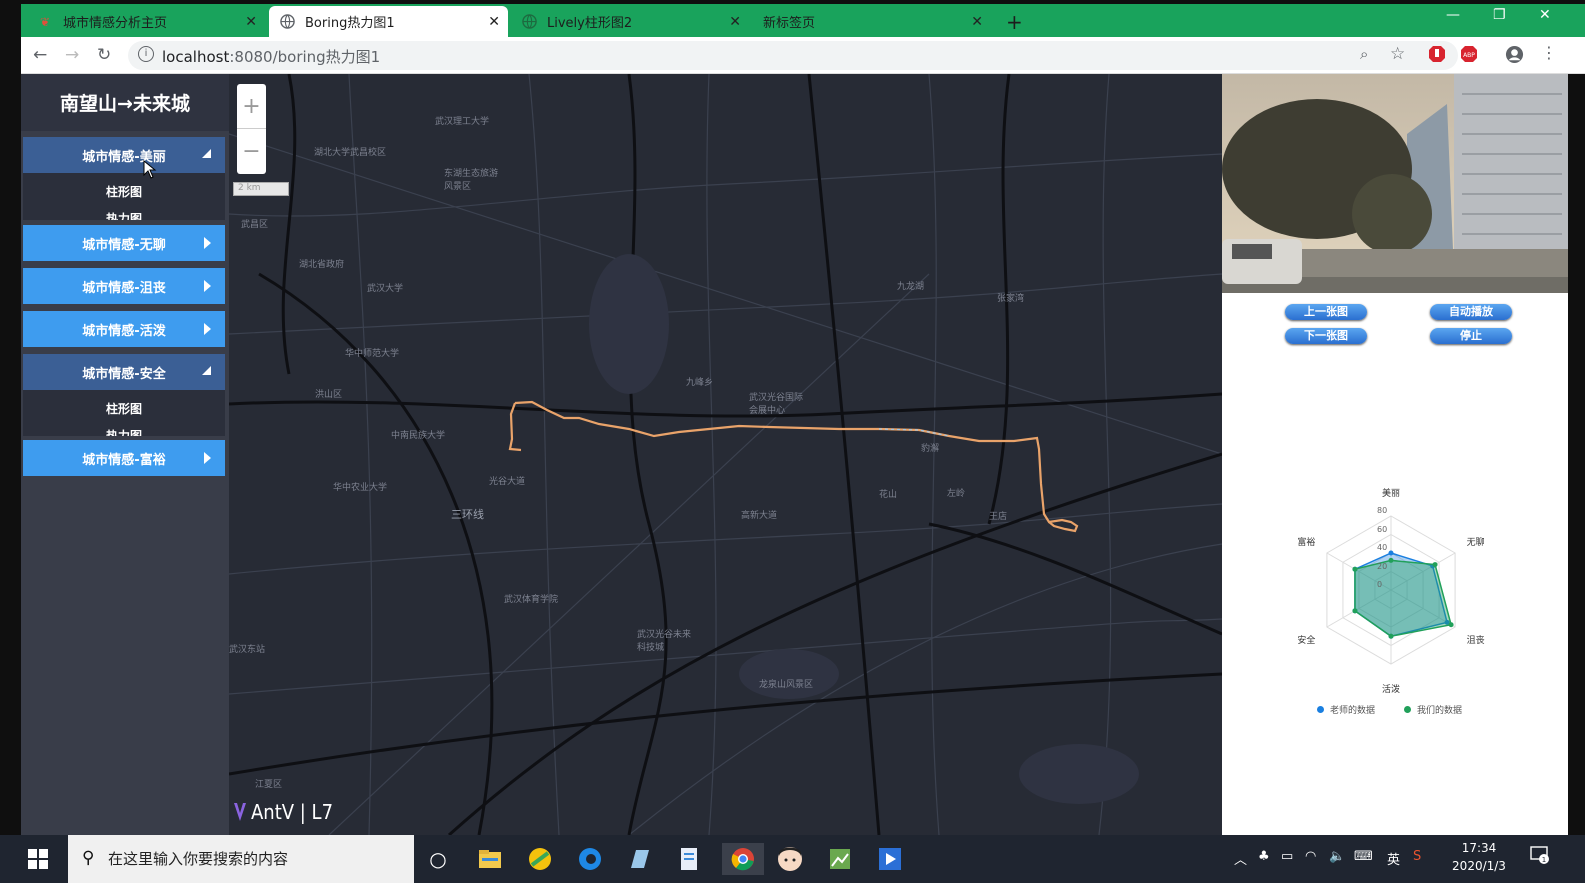  Describe the element at coordinates (1417, 856) in the screenshot. I see `sogou-ime-icon: S` at that location.